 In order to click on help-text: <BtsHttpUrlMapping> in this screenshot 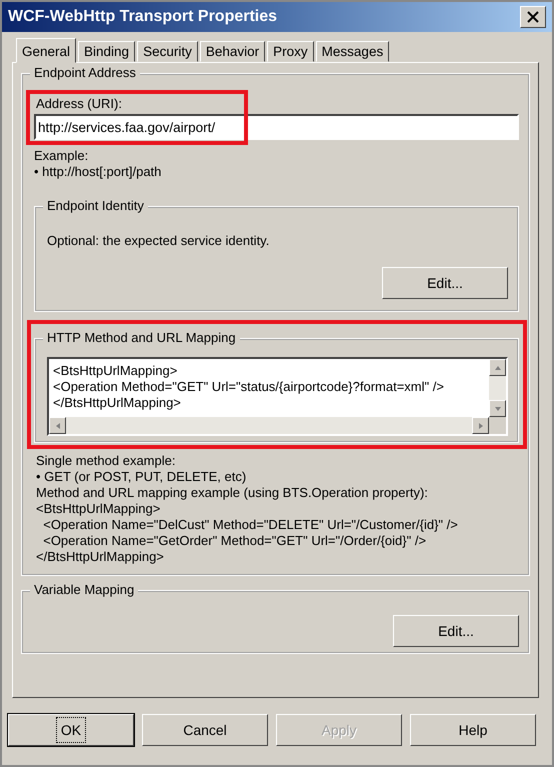, I will do `click(99, 509)`.